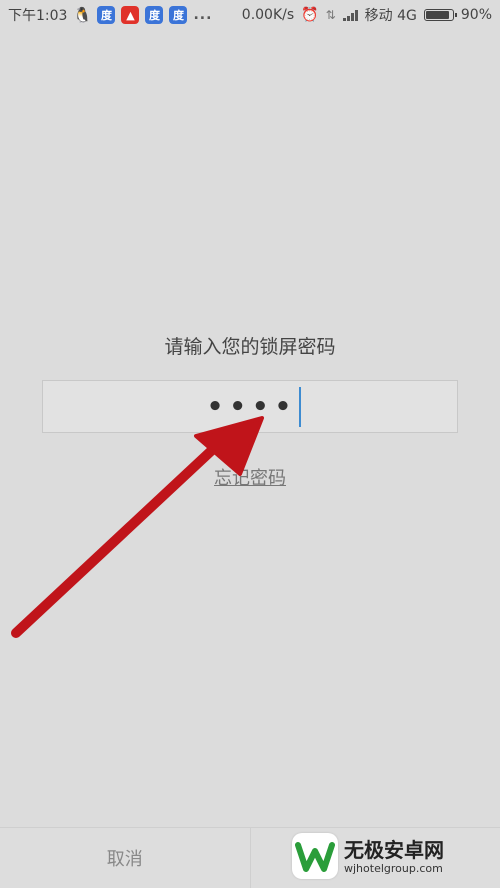  Describe the element at coordinates (268, 15) in the screenshot. I see `network-speed: 0.00K/s` at that location.